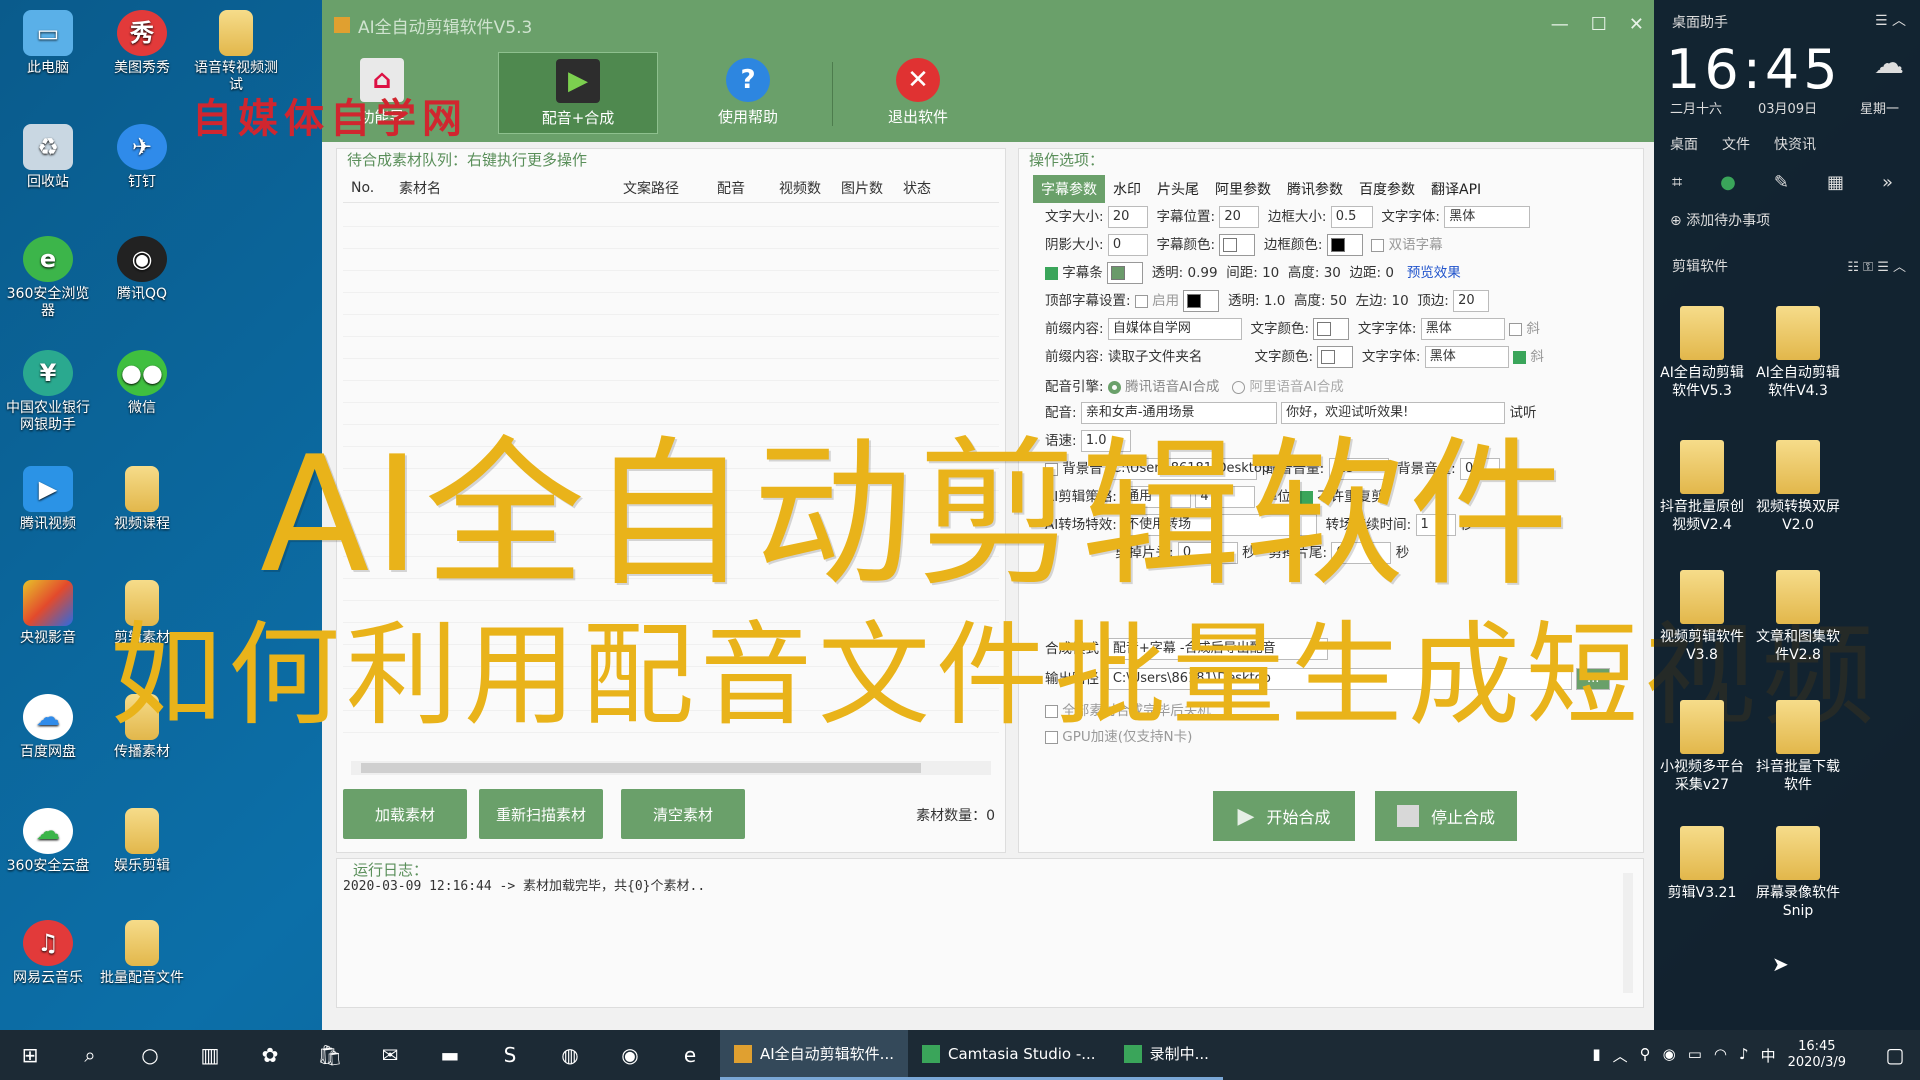 The width and height of the screenshot is (1920, 1080). What do you see at coordinates (1270, 273) in the screenshot?
I see `bar-gap-value: 10` at bounding box center [1270, 273].